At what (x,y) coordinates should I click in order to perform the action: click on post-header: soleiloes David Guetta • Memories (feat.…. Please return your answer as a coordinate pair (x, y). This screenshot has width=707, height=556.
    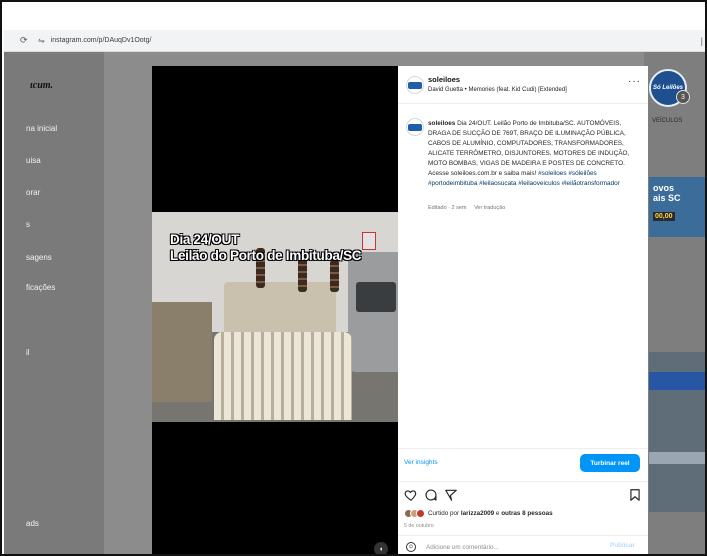
    Looking at the image, I should click on (523, 85).